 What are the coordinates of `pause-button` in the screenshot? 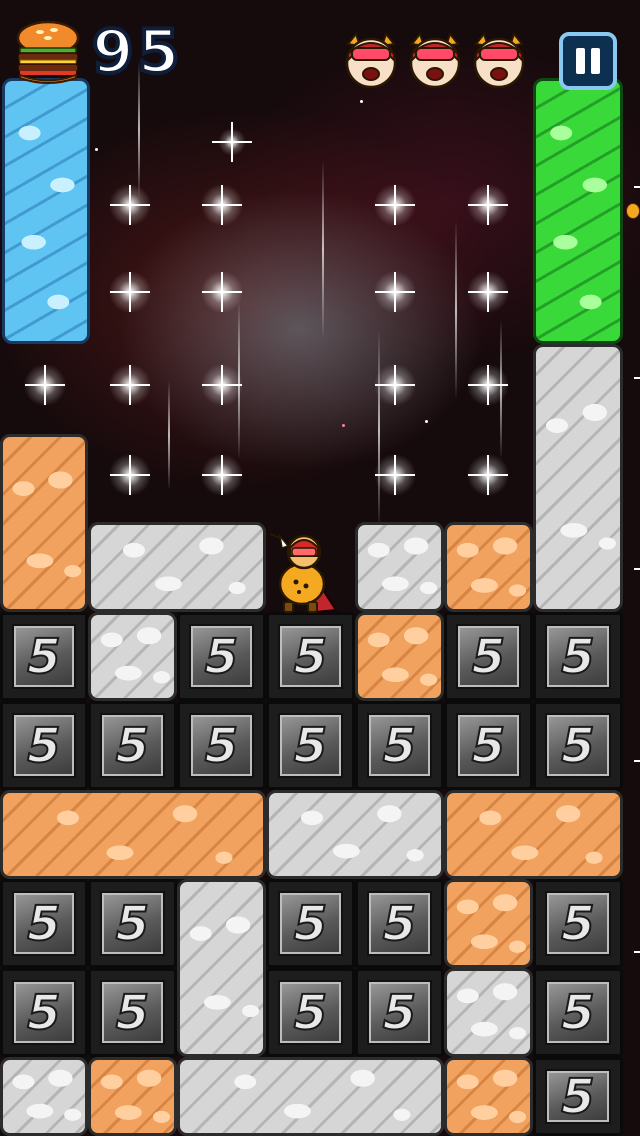 It's located at (588, 61).